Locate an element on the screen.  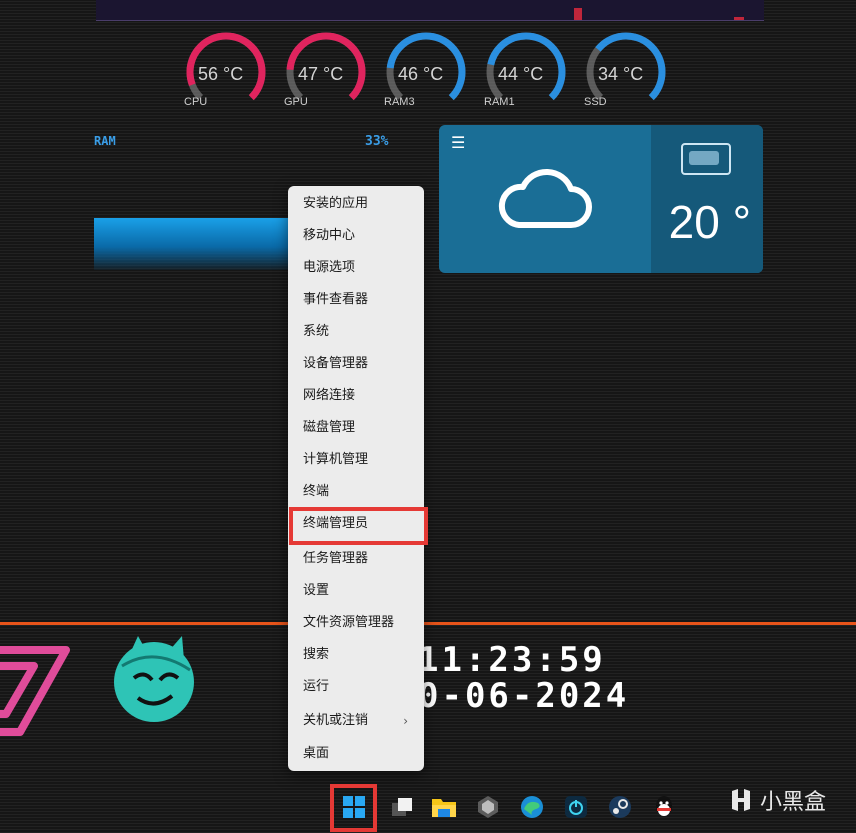
cloud-icon is located at coordinates (545, 198).